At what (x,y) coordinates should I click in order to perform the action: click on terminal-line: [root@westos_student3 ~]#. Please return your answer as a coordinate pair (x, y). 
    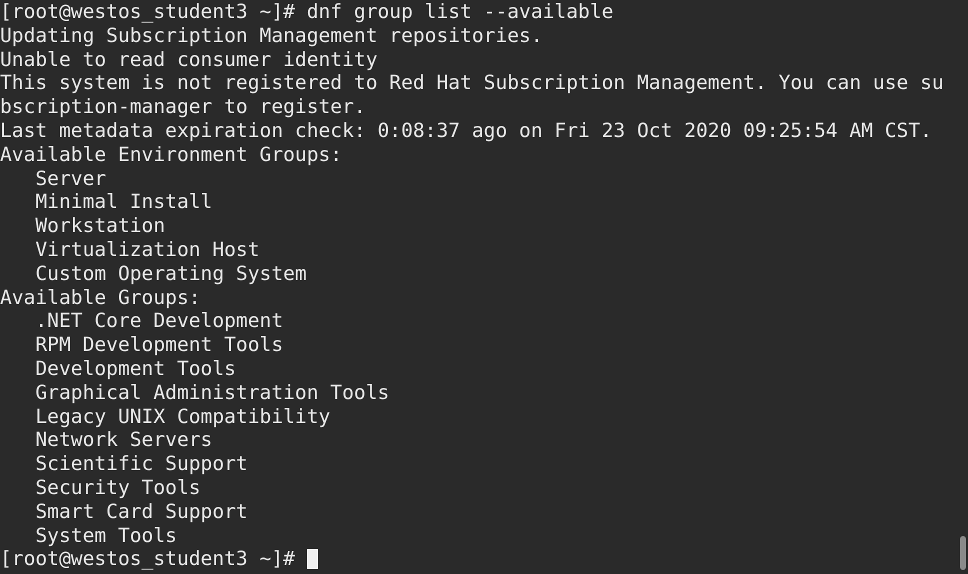
    Looking at the image, I should click on (148, 559).